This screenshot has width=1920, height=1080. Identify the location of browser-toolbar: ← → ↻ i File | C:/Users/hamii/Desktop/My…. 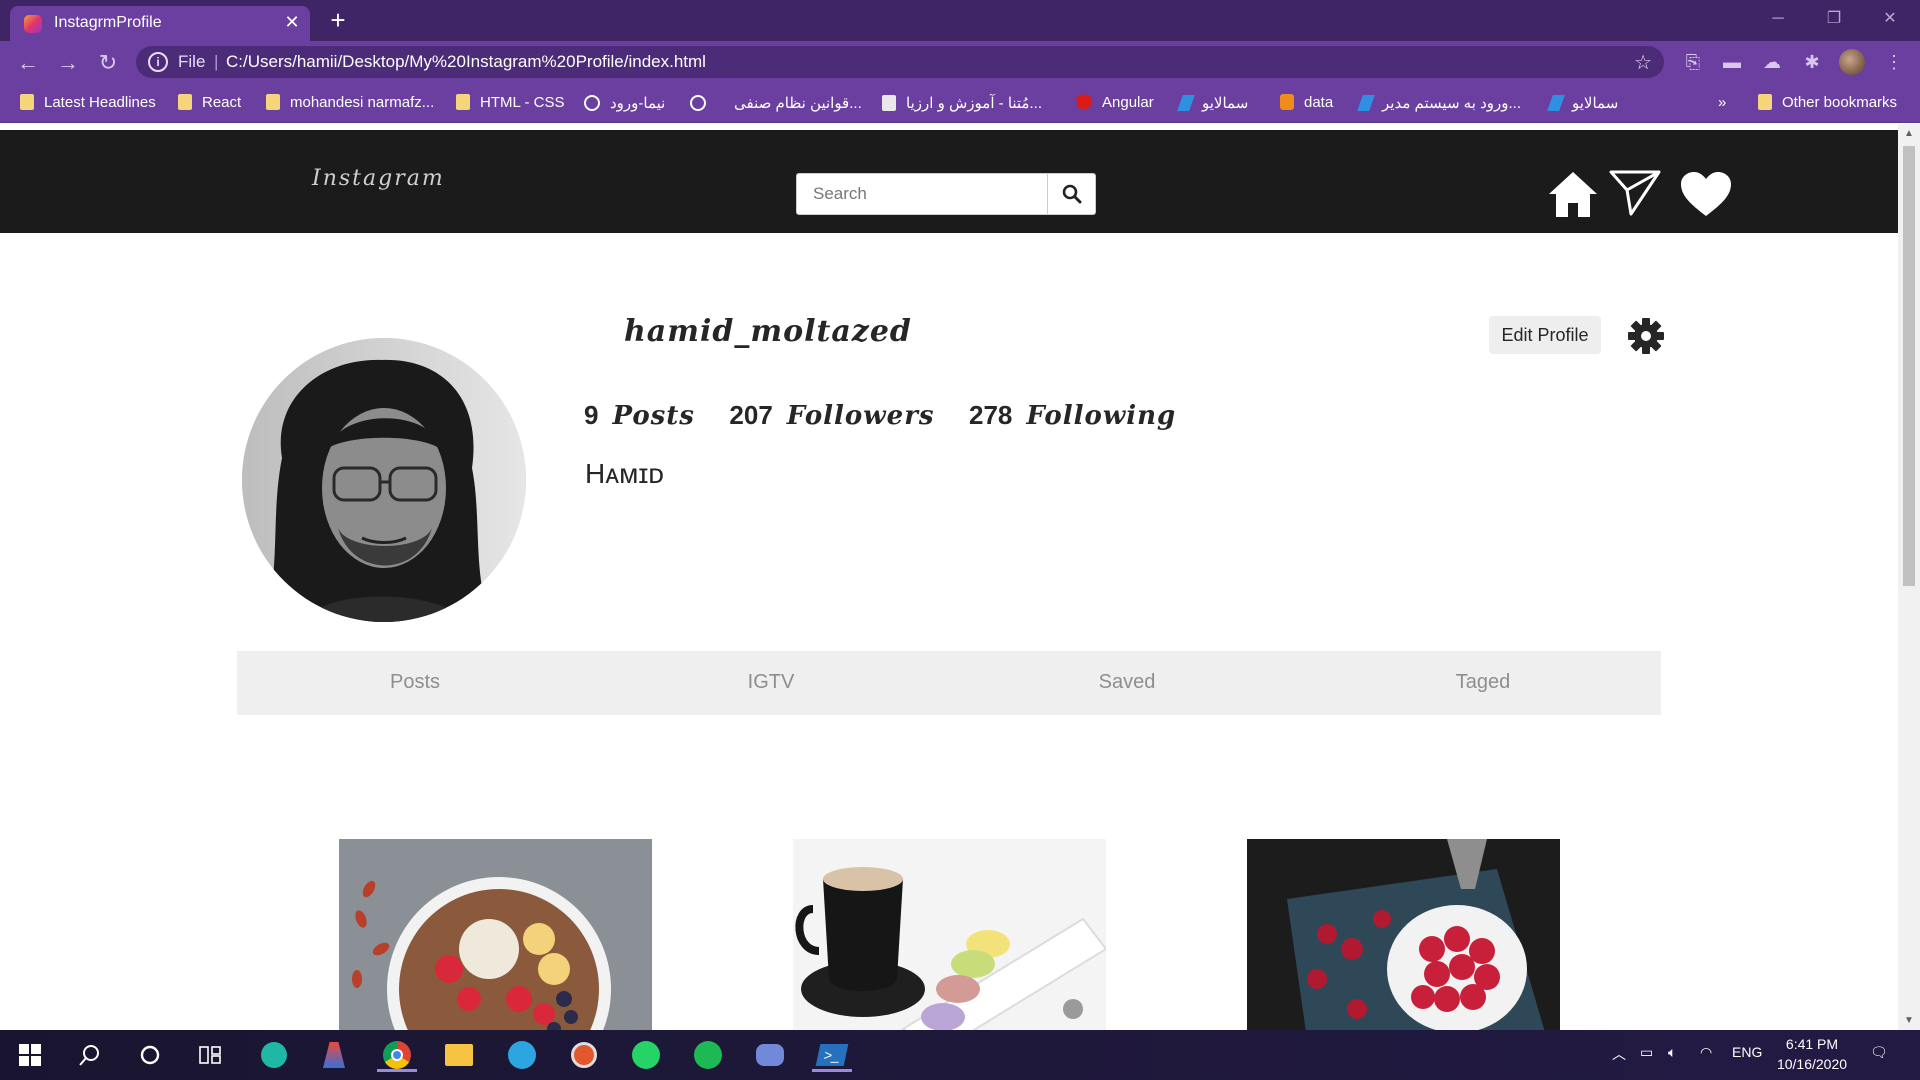
(960, 62).